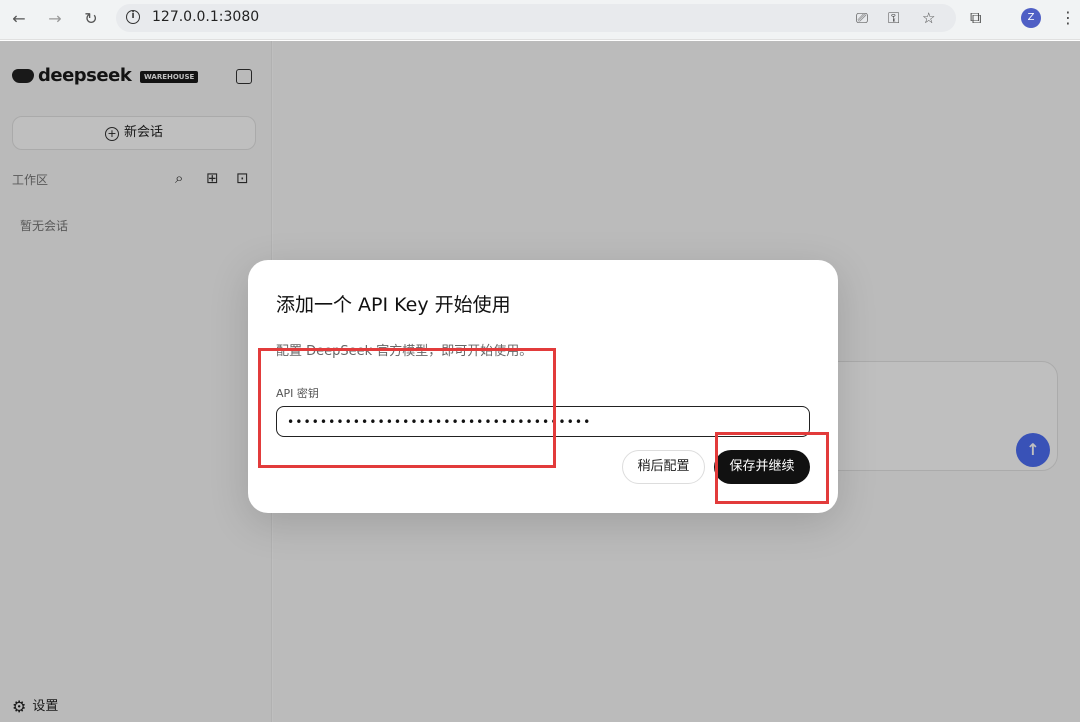 The height and width of the screenshot is (722, 1080). What do you see at coordinates (772, 468) in the screenshot?
I see `annotation-box-save` at bounding box center [772, 468].